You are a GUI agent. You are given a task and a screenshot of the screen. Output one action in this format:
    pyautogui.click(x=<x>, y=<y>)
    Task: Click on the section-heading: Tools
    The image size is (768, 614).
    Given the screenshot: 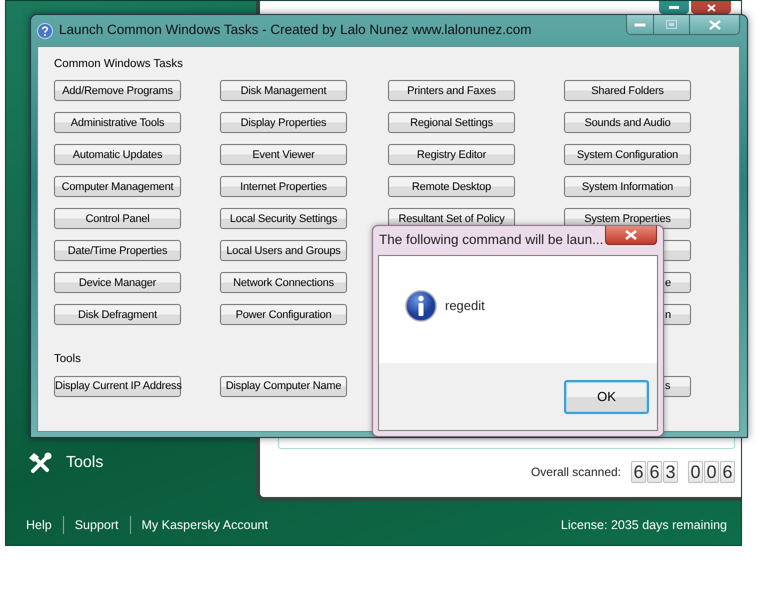 What is the action you would take?
    pyautogui.click(x=68, y=360)
    